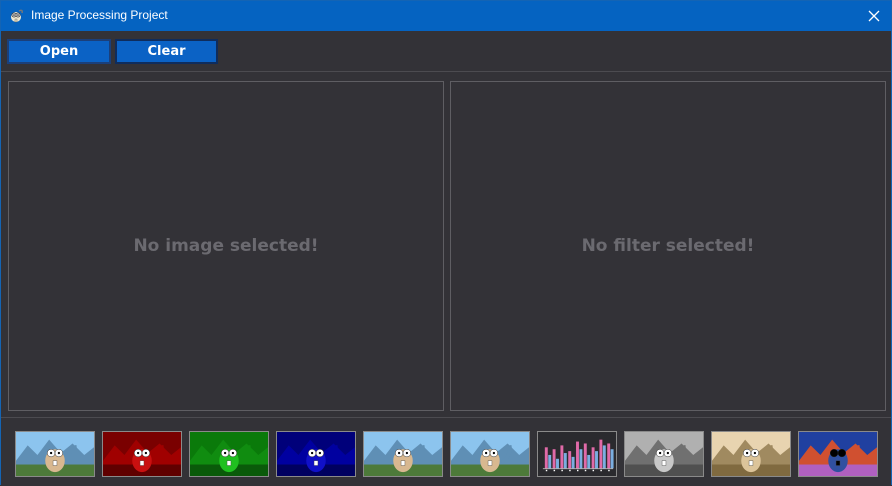 The image size is (892, 486). What do you see at coordinates (59, 51) in the screenshot?
I see `open-button: Open` at bounding box center [59, 51].